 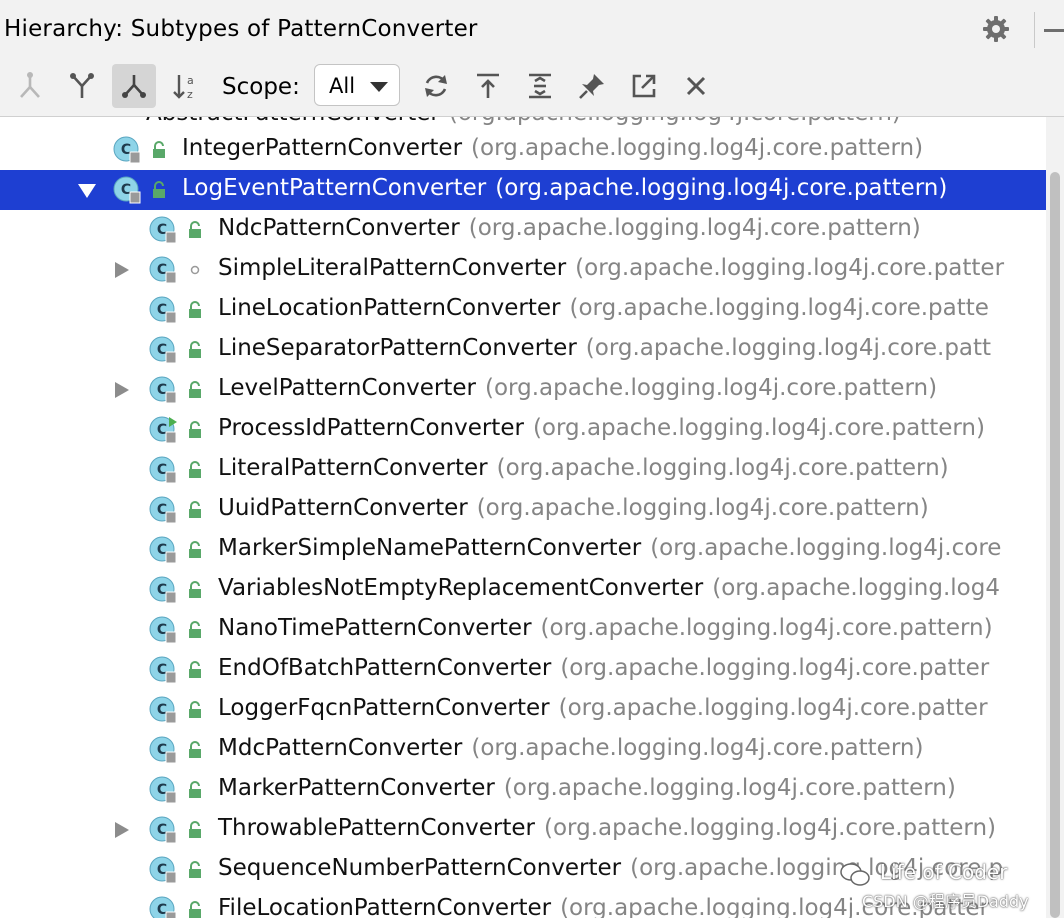 What do you see at coordinates (420, 868) in the screenshot?
I see `class-name-text: SequenceNumberPatternConverter` at bounding box center [420, 868].